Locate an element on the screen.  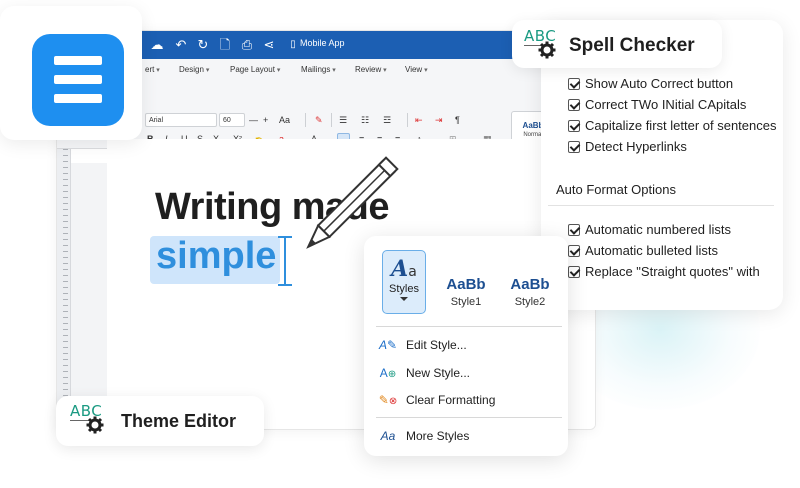
redo-icon: ↻ is located at coordinates (203, 45).